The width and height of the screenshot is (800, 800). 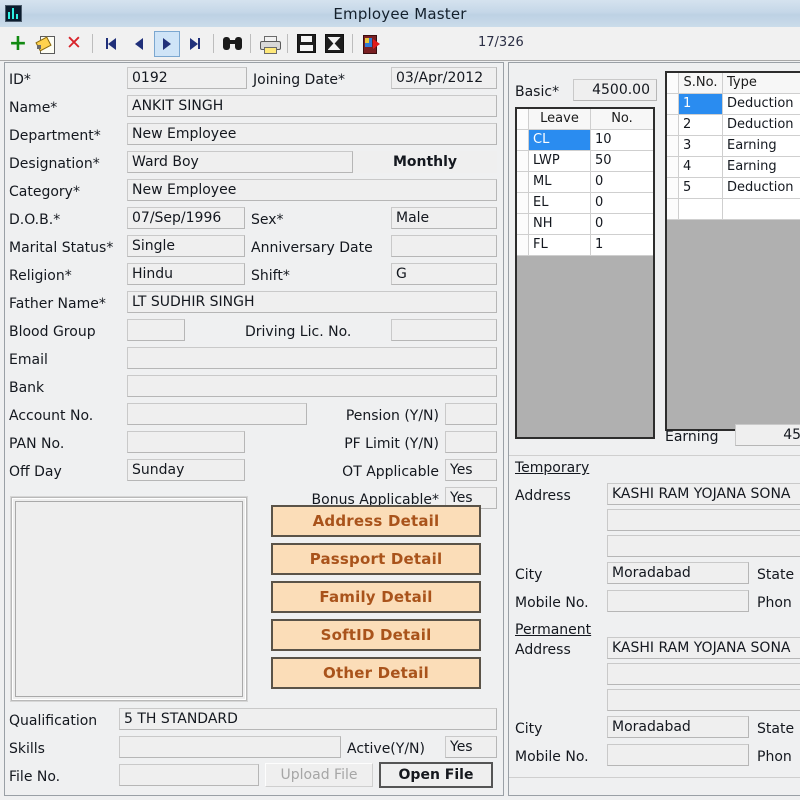 What do you see at coordinates (189, 775) in the screenshot?
I see `file-no-input` at bounding box center [189, 775].